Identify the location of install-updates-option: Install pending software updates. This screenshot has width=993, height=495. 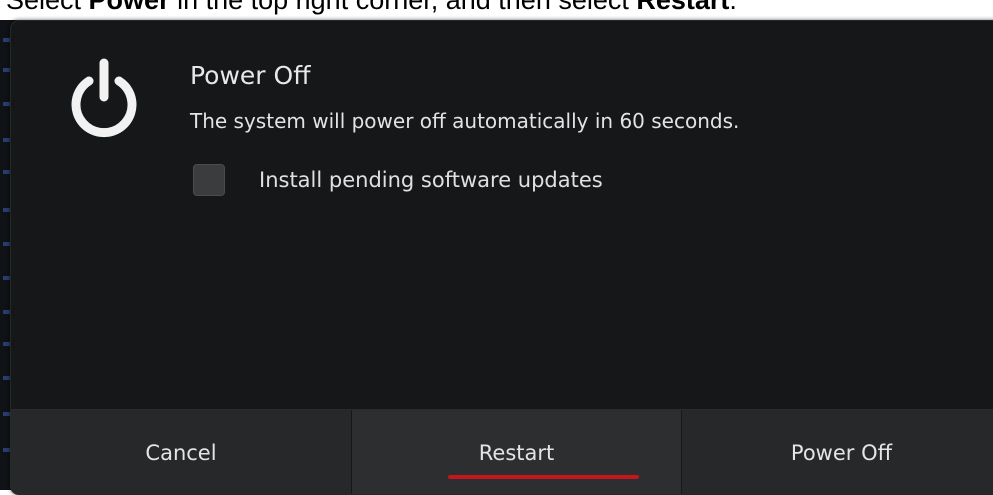
(398, 180).